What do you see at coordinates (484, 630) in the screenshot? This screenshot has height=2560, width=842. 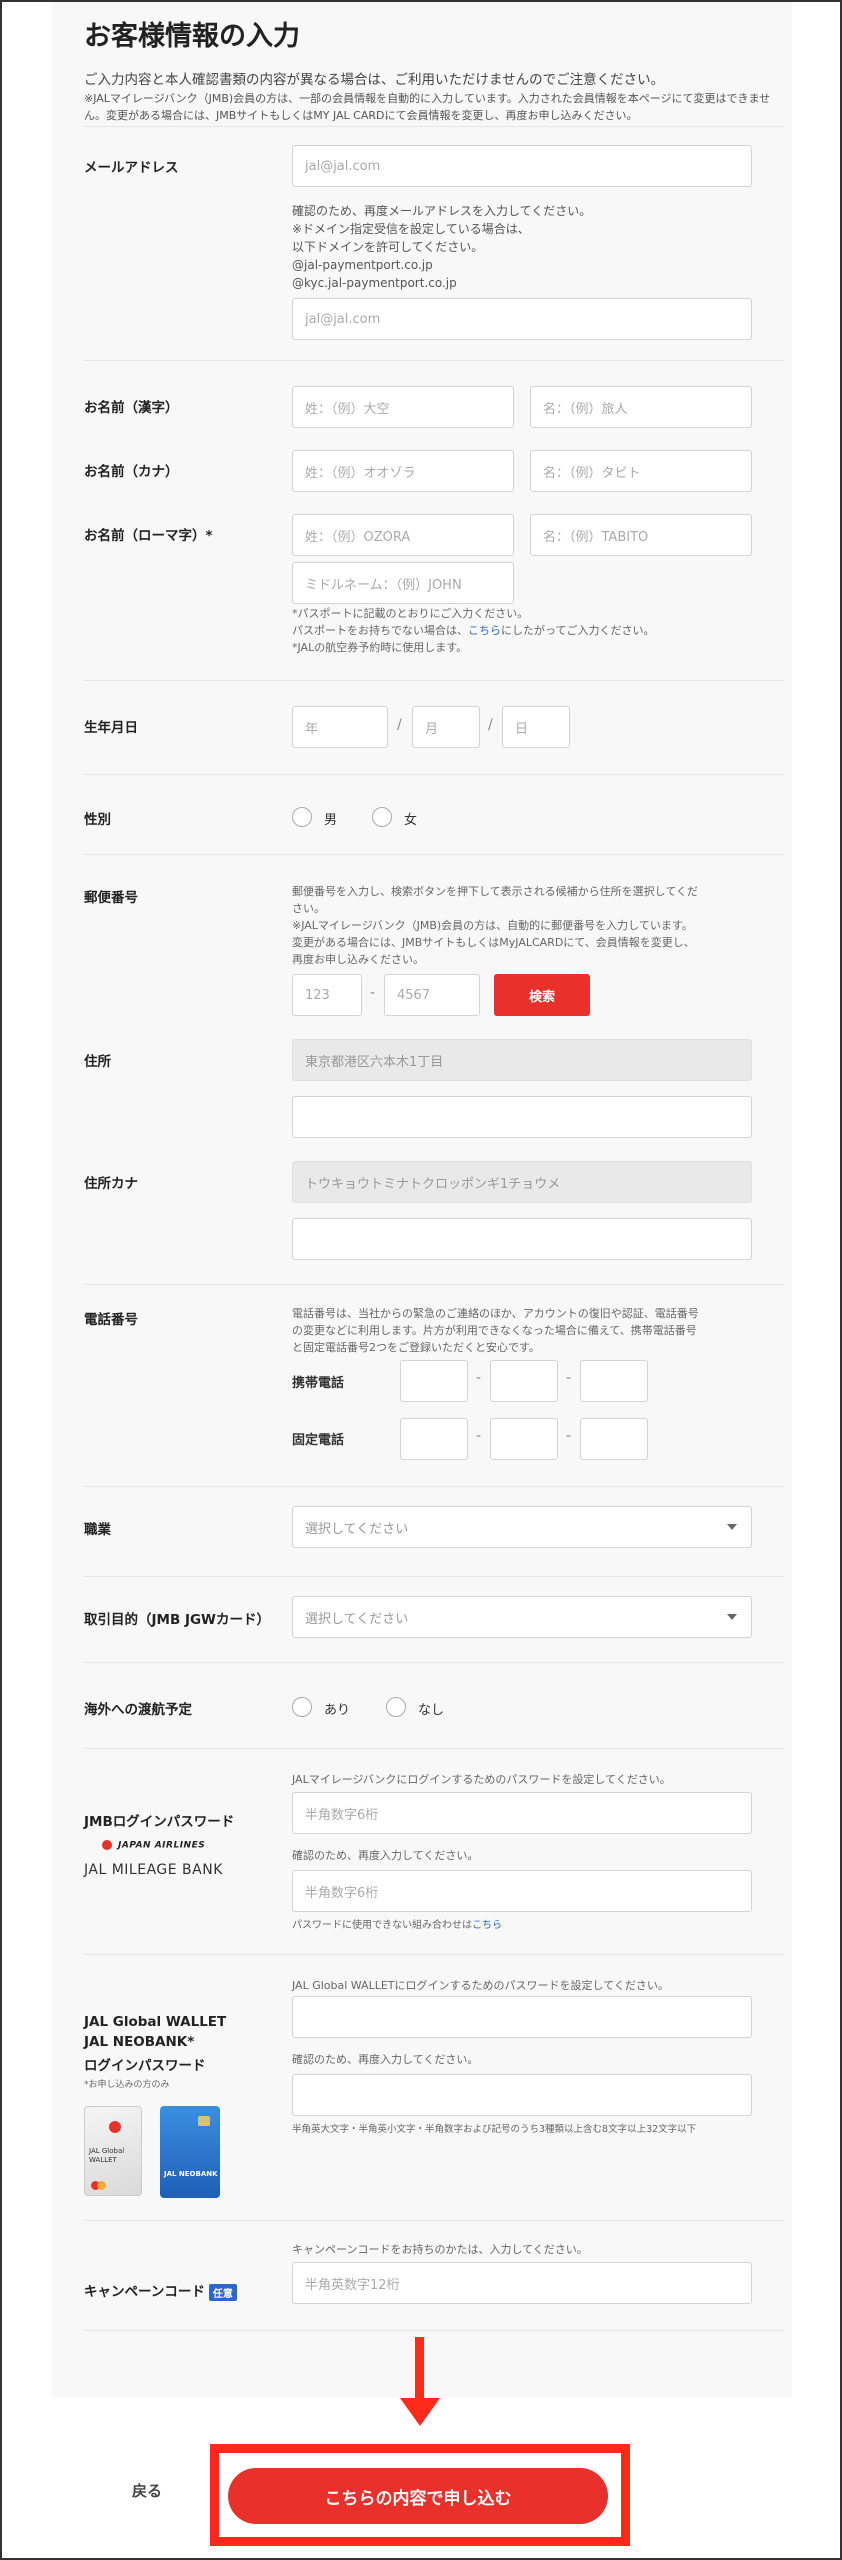 I see `passport-help-link: こちら` at bounding box center [484, 630].